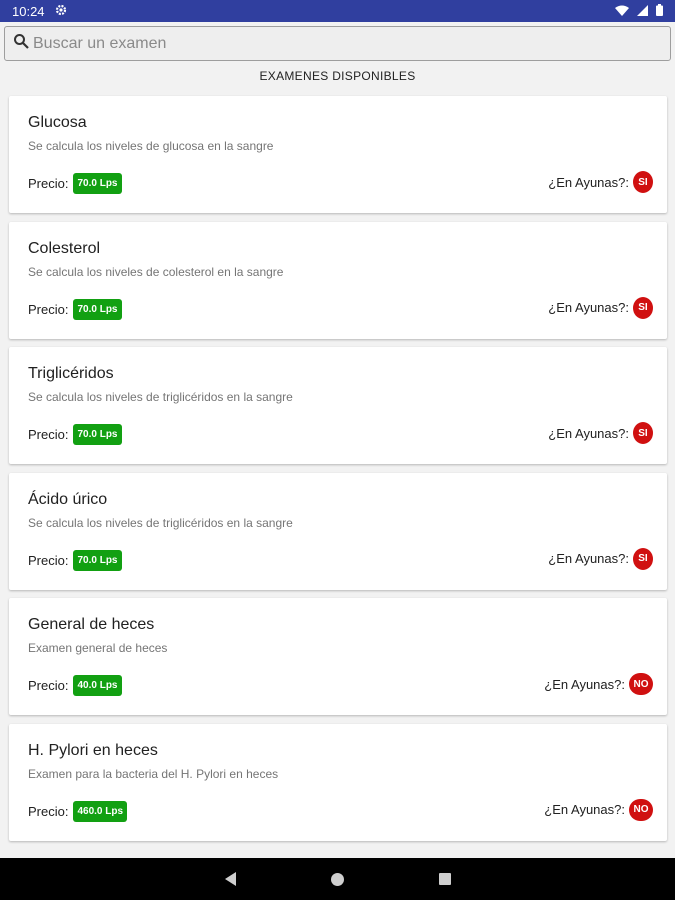  Describe the element at coordinates (659, 11) in the screenshot. I see `battery-icon` at that location.